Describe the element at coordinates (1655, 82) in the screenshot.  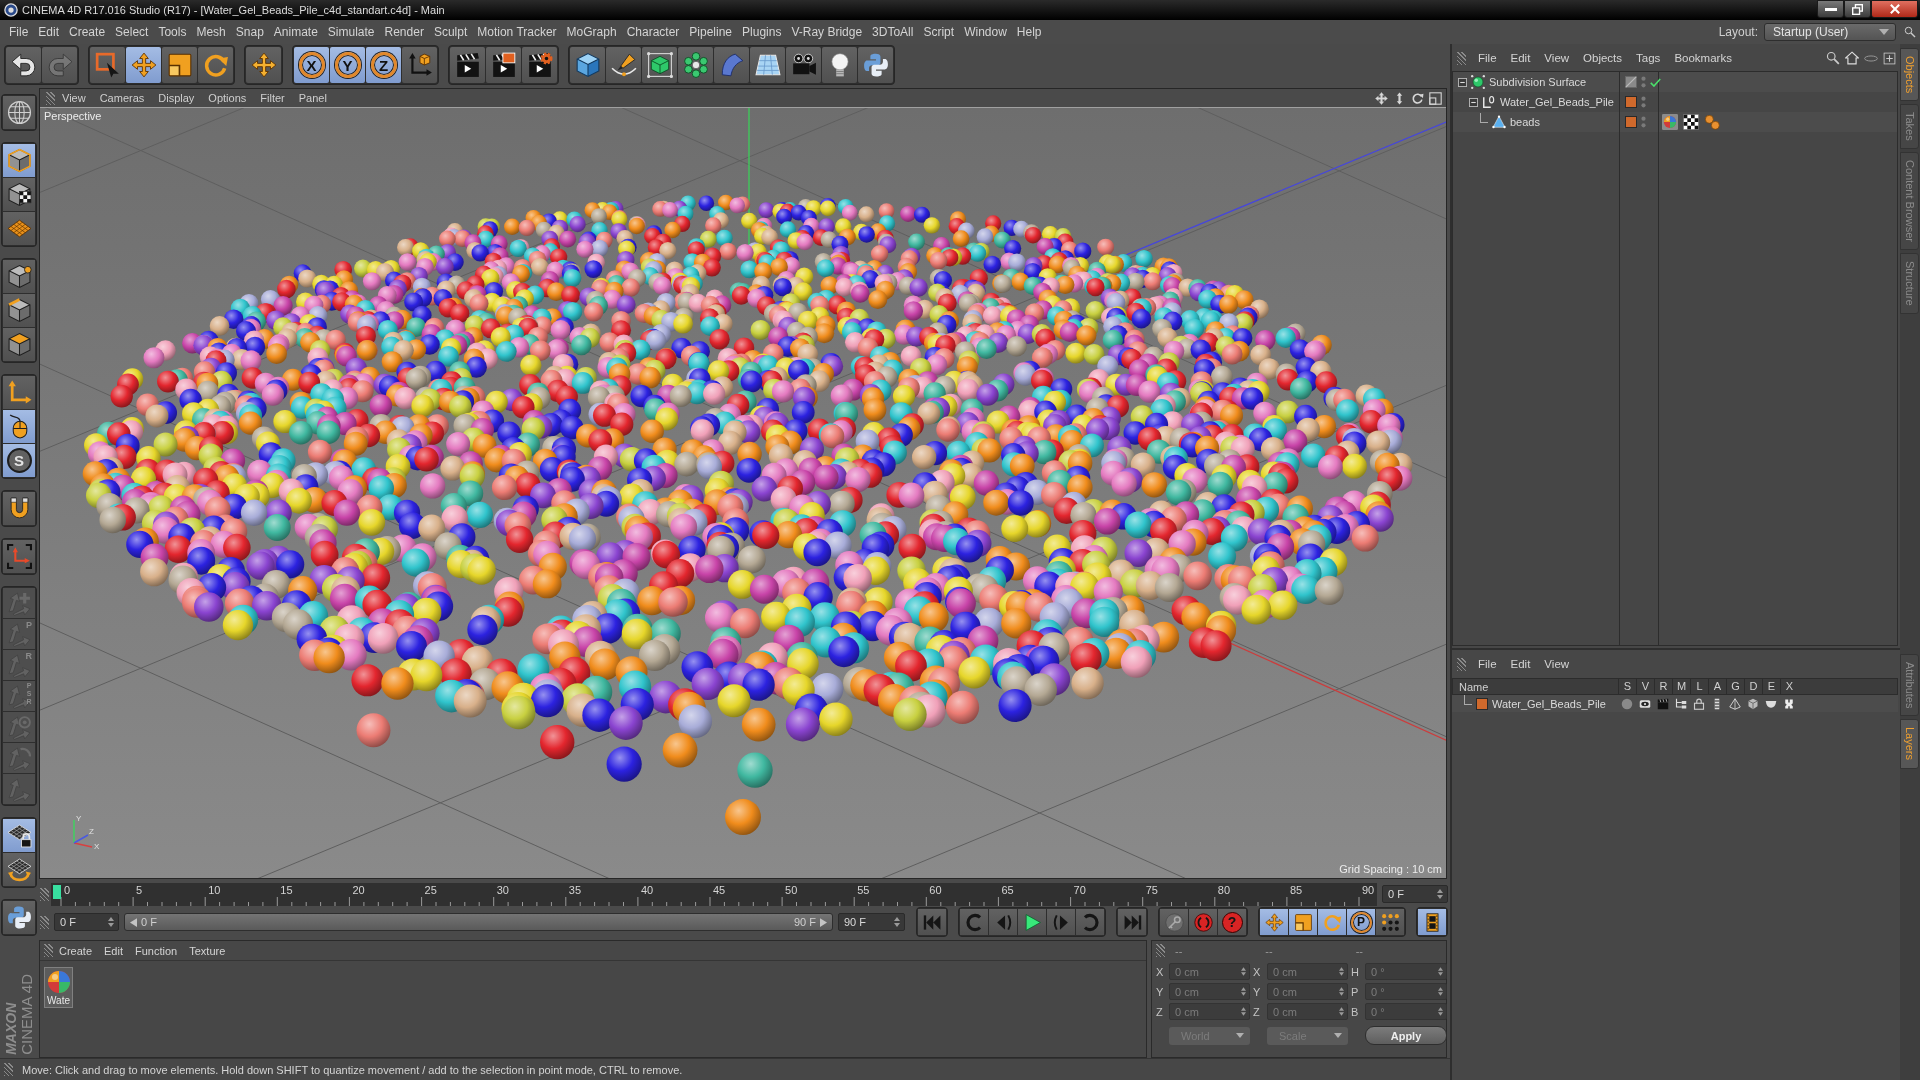
I see `check-icon` at that location.